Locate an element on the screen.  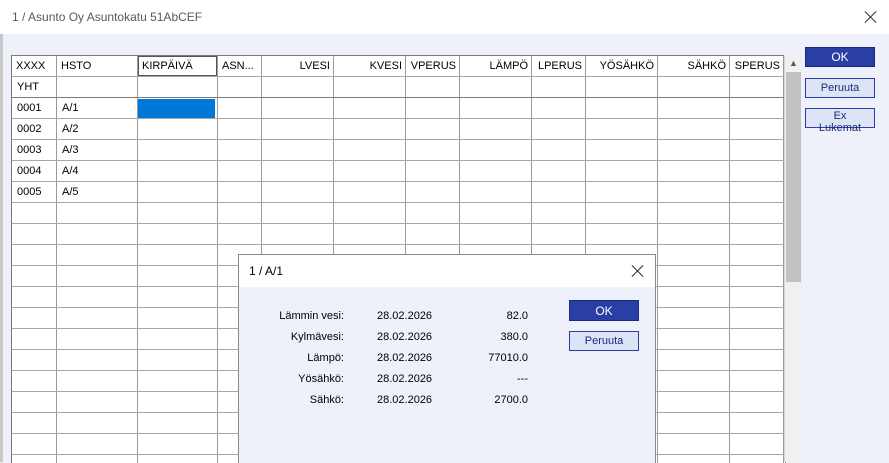
row-id: 0004 is located at coordinates (34, 171).